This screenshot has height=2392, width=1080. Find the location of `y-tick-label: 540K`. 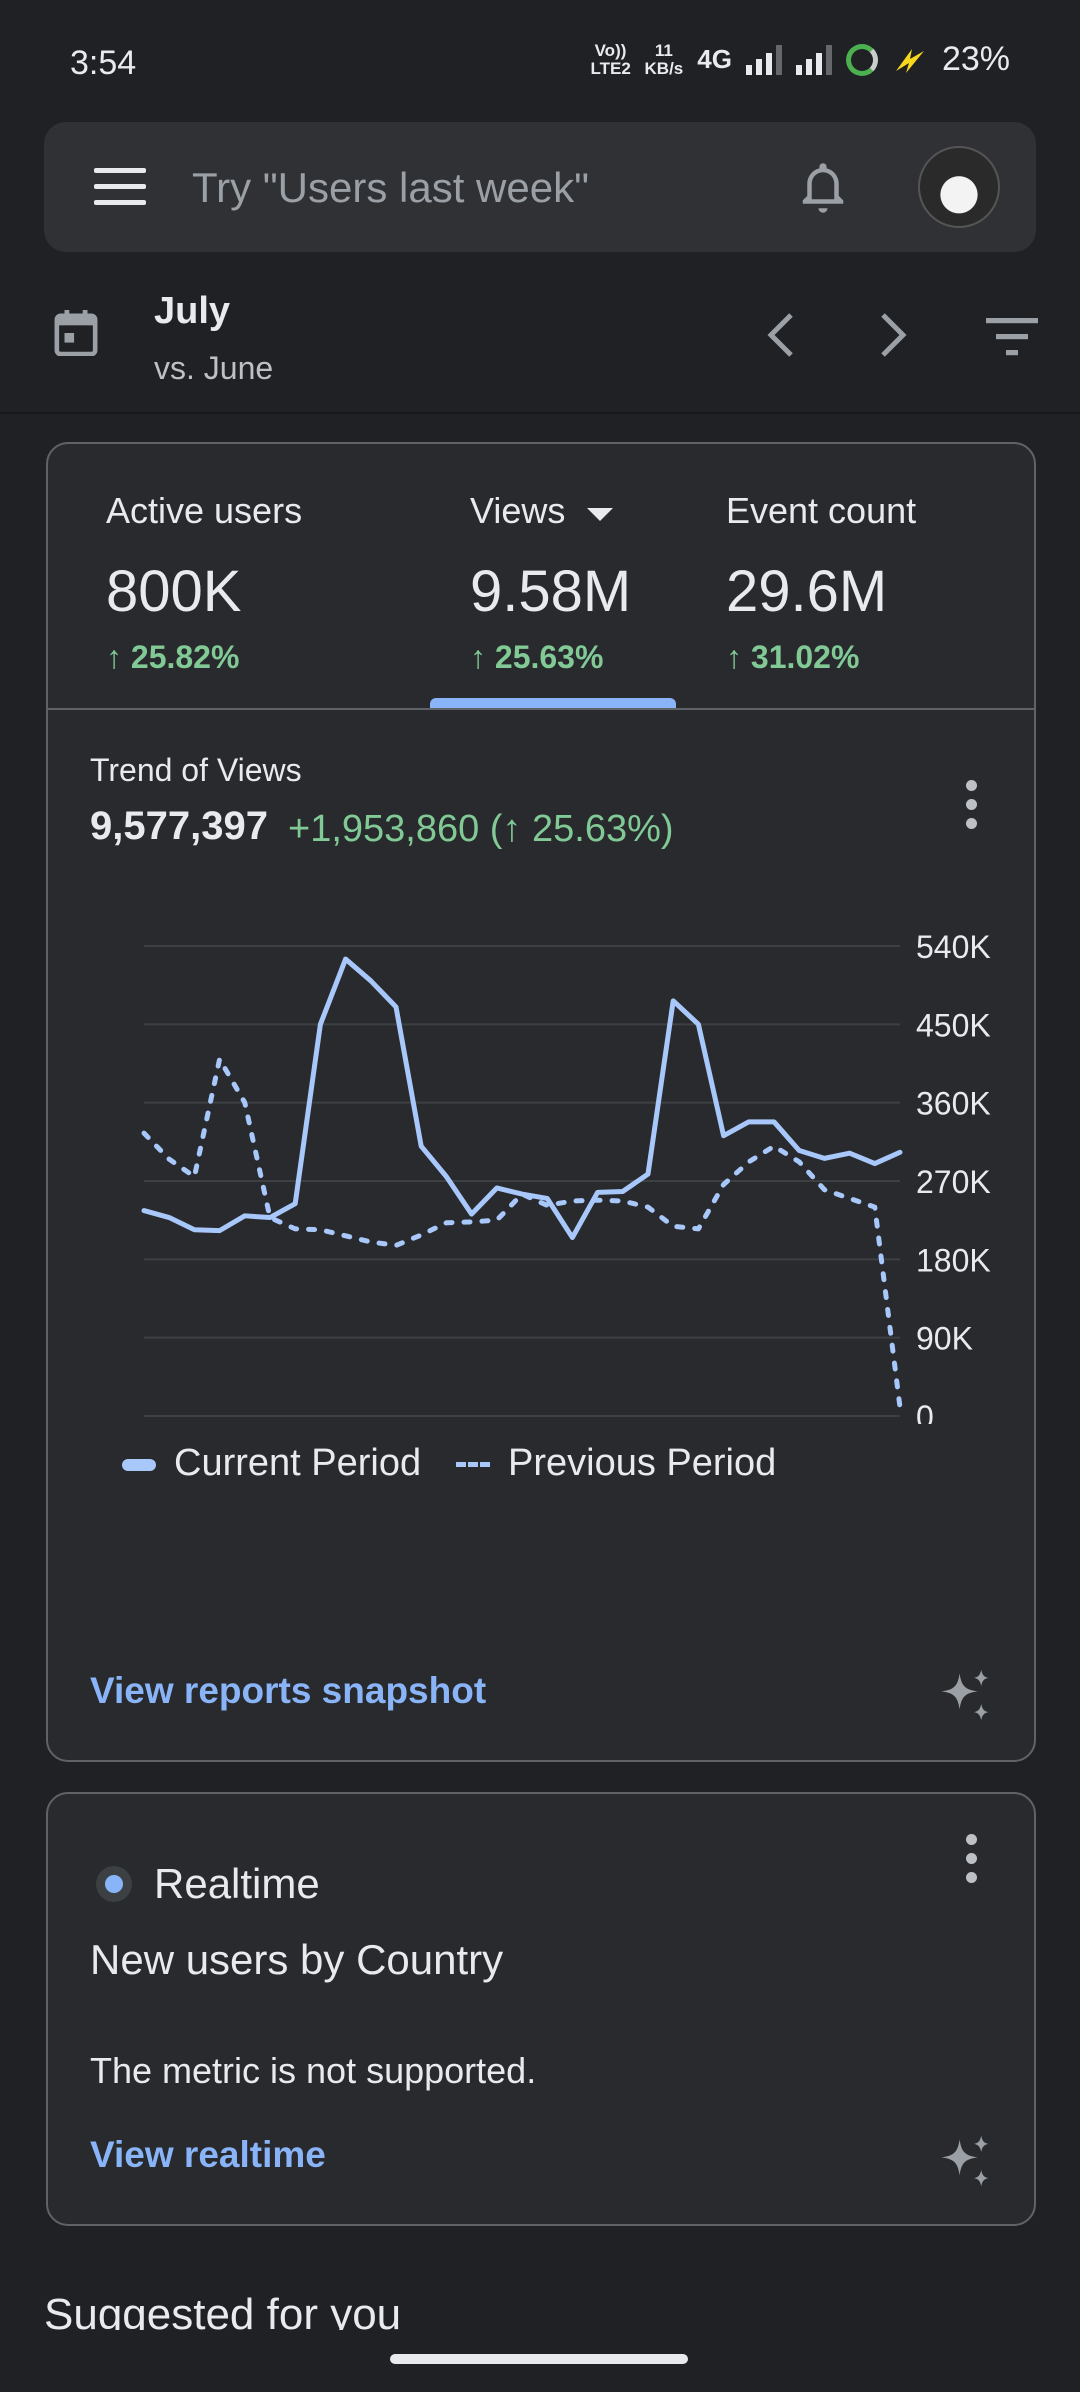

y-tick-label: 540K is located at coordinates (953, 947).